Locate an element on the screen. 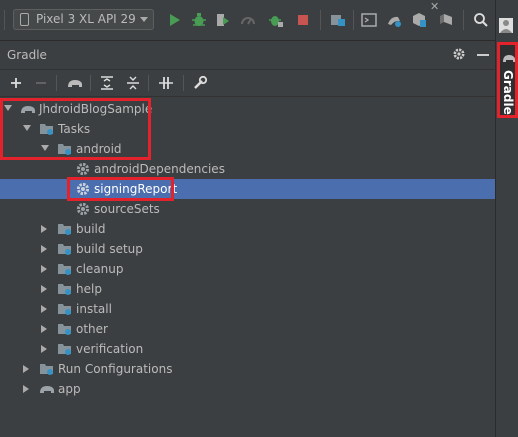  tree-row-android: android is located at coordinates (247, 149).